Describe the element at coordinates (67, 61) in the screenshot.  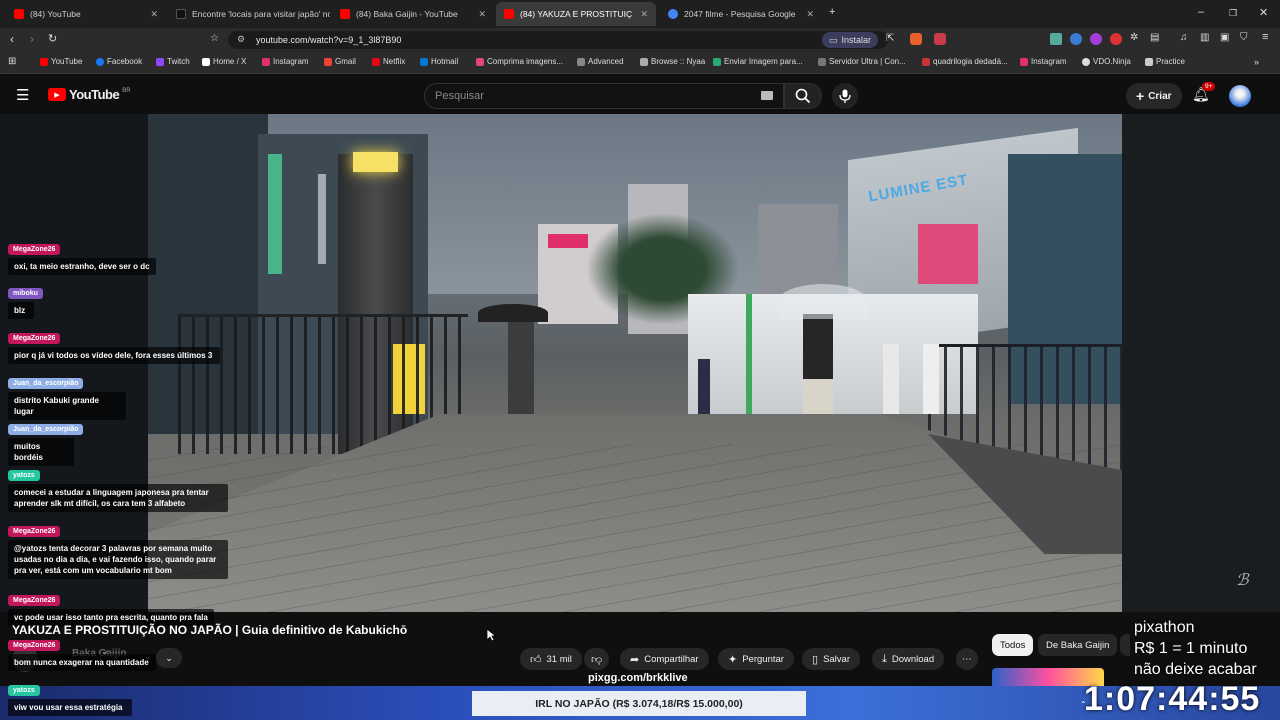
I see `bookmark-label: YouTube` at that location.